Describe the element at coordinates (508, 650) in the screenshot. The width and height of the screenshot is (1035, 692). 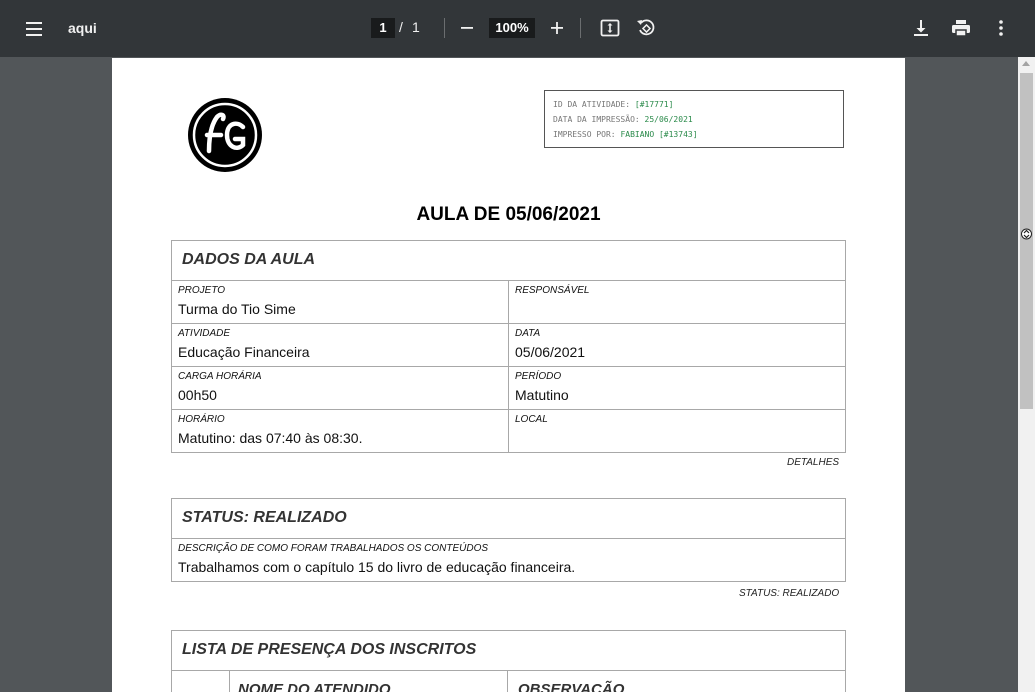
I see `section-heading: LISTA DE PRESENÇA DOS INSCRITOS` at that location.